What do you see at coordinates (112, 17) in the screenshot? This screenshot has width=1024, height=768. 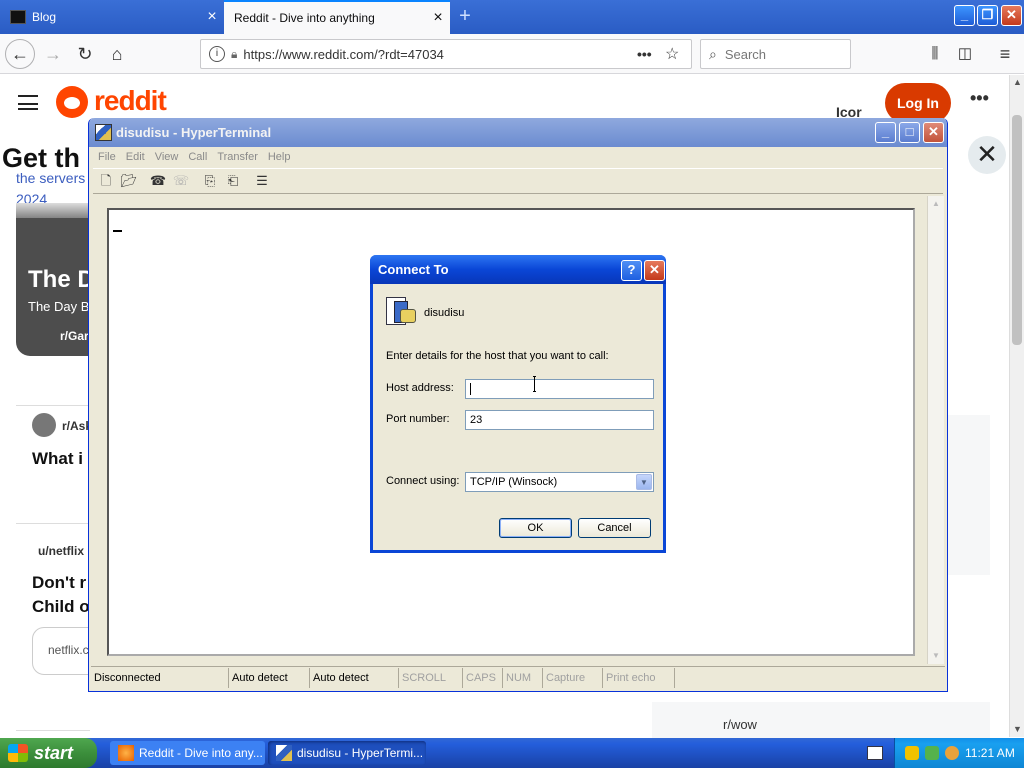 I see `tab-blog: Blog ×` at bounding box center [112, 17].